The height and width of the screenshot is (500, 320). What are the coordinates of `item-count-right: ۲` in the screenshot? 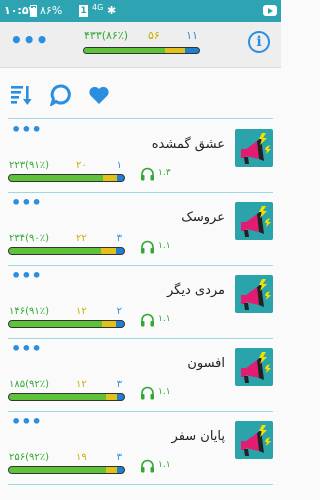 It's located at (119, 311).